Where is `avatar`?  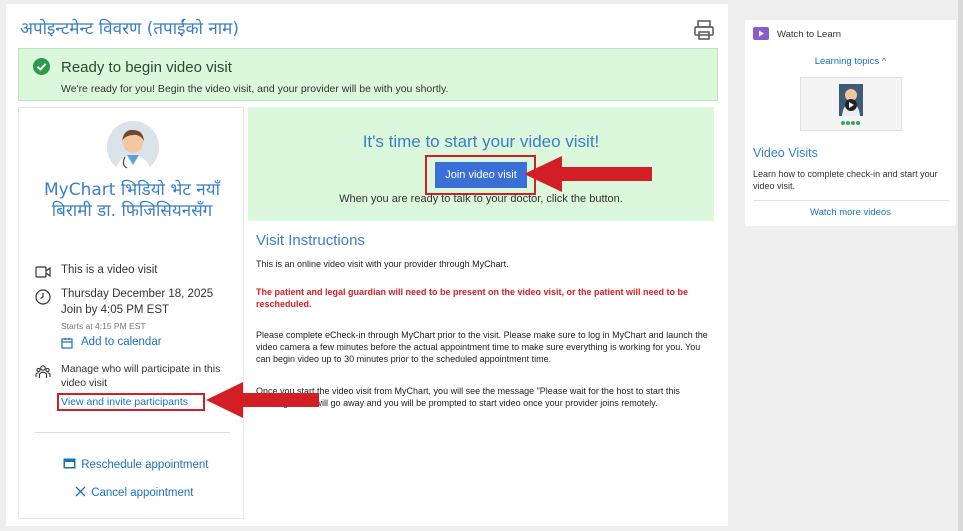 avatar is located at coordinates (133, 147).